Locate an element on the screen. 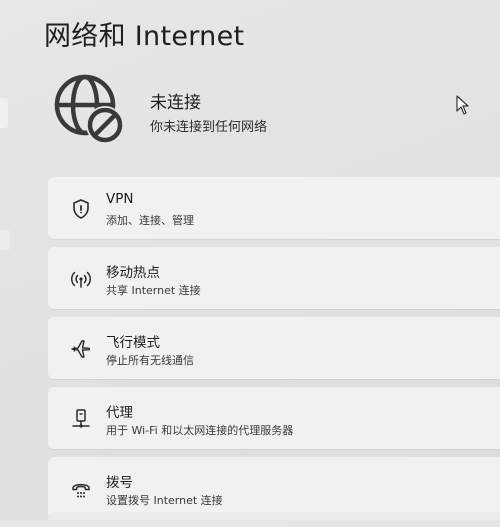  setting-item-description: 设置拨号 Internet 连接 is located at coordinates (164, 500).